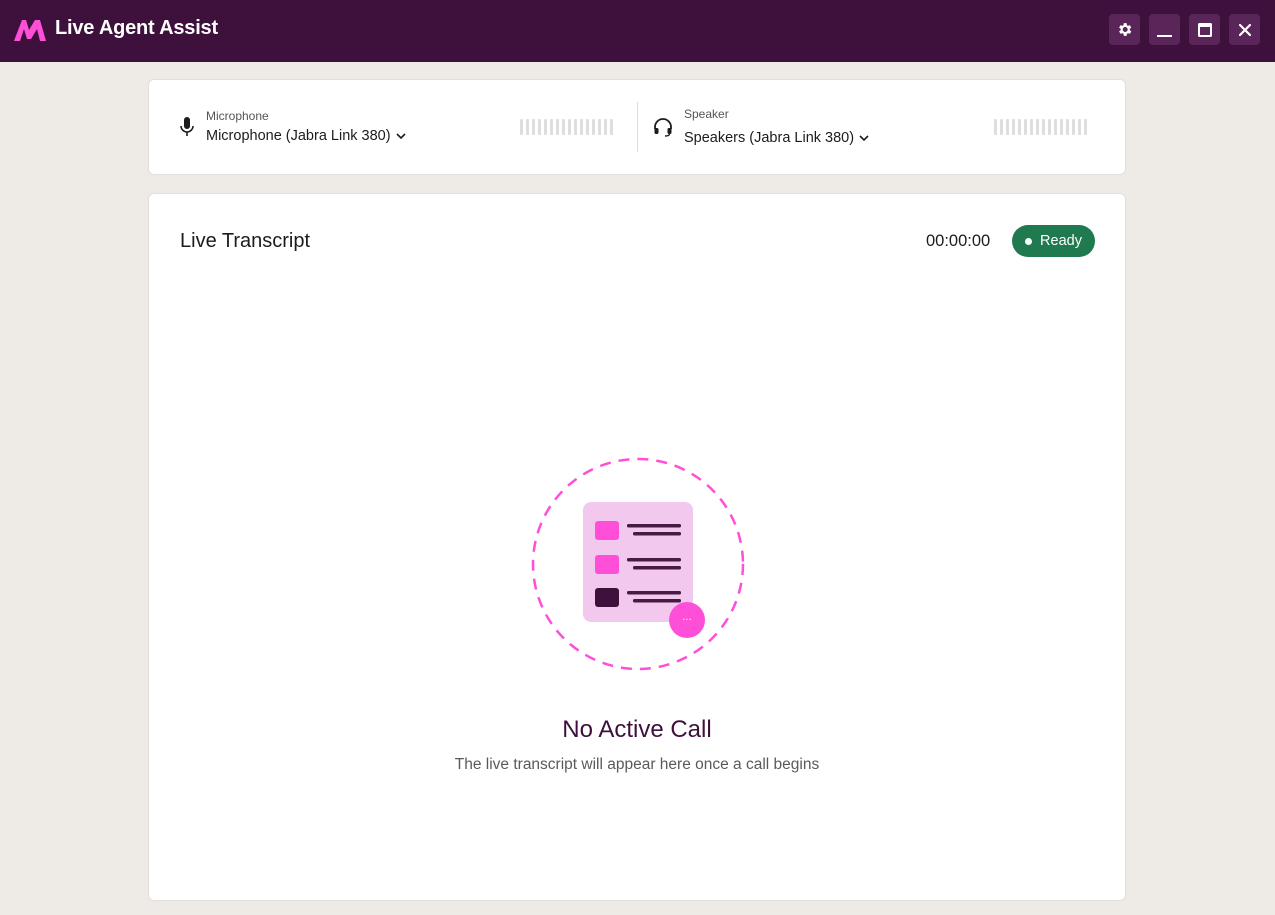 Image resolution: width=1275 pixels, height=915 pixels. Describe the element at coordinates (1164, 36) in the screenshot. I see `minimize-icon` at that location.